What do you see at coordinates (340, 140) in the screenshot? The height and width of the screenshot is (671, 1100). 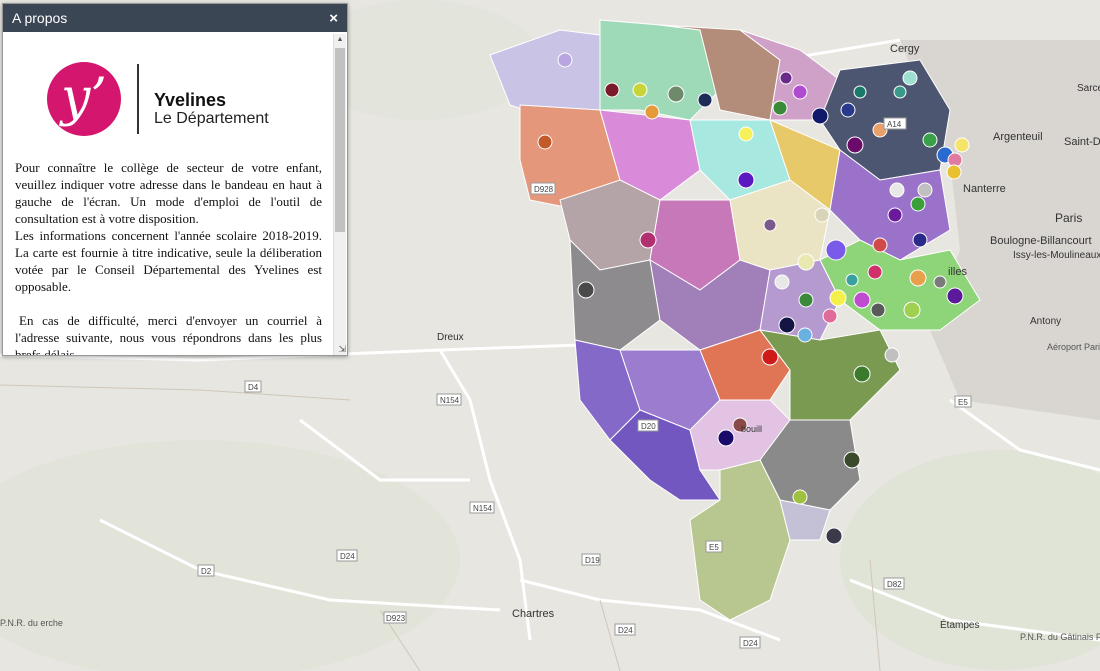 I see `scroll-thumb` at bounding box center [340, 140].